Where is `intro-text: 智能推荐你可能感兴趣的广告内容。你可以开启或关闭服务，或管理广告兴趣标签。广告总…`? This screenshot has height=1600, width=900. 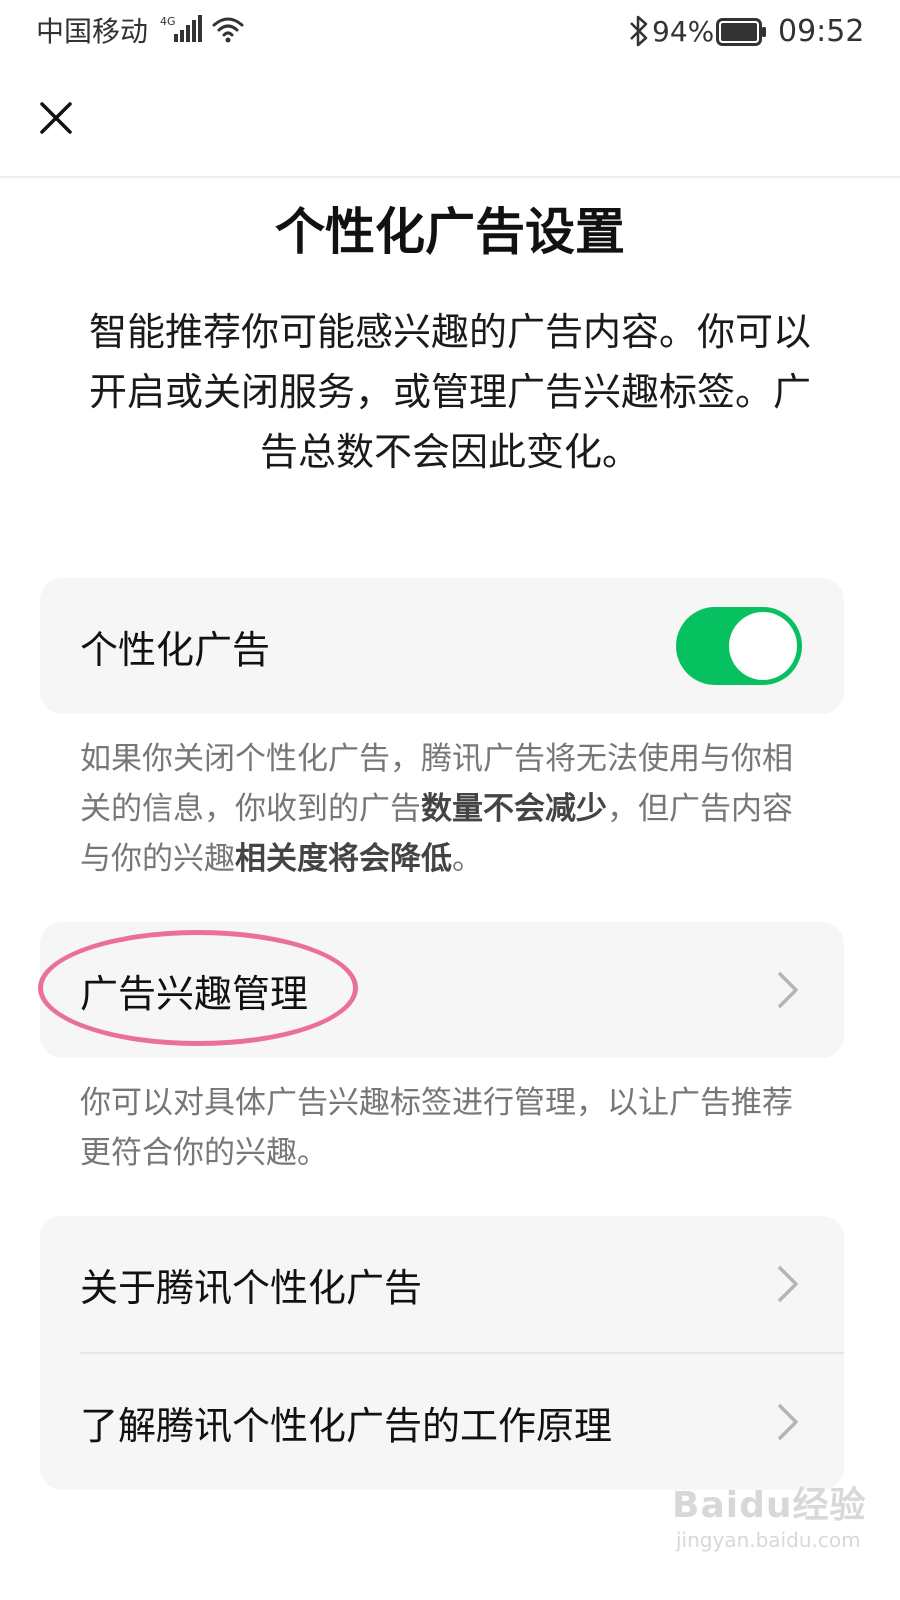
intro-text: 智能推荐你可能感兴趣的广告内容。你可以开启或关闭服务，或管理广告兴趣标签。广告总… is located at coordinates (449, 392).